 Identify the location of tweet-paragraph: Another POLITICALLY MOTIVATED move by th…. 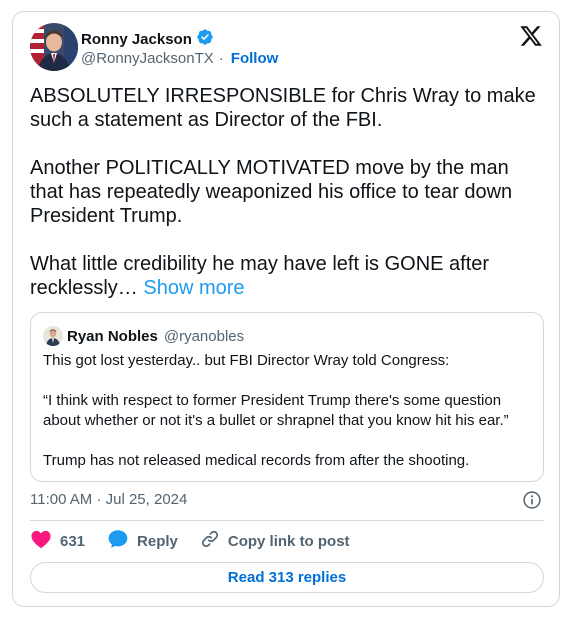
(271, 192).